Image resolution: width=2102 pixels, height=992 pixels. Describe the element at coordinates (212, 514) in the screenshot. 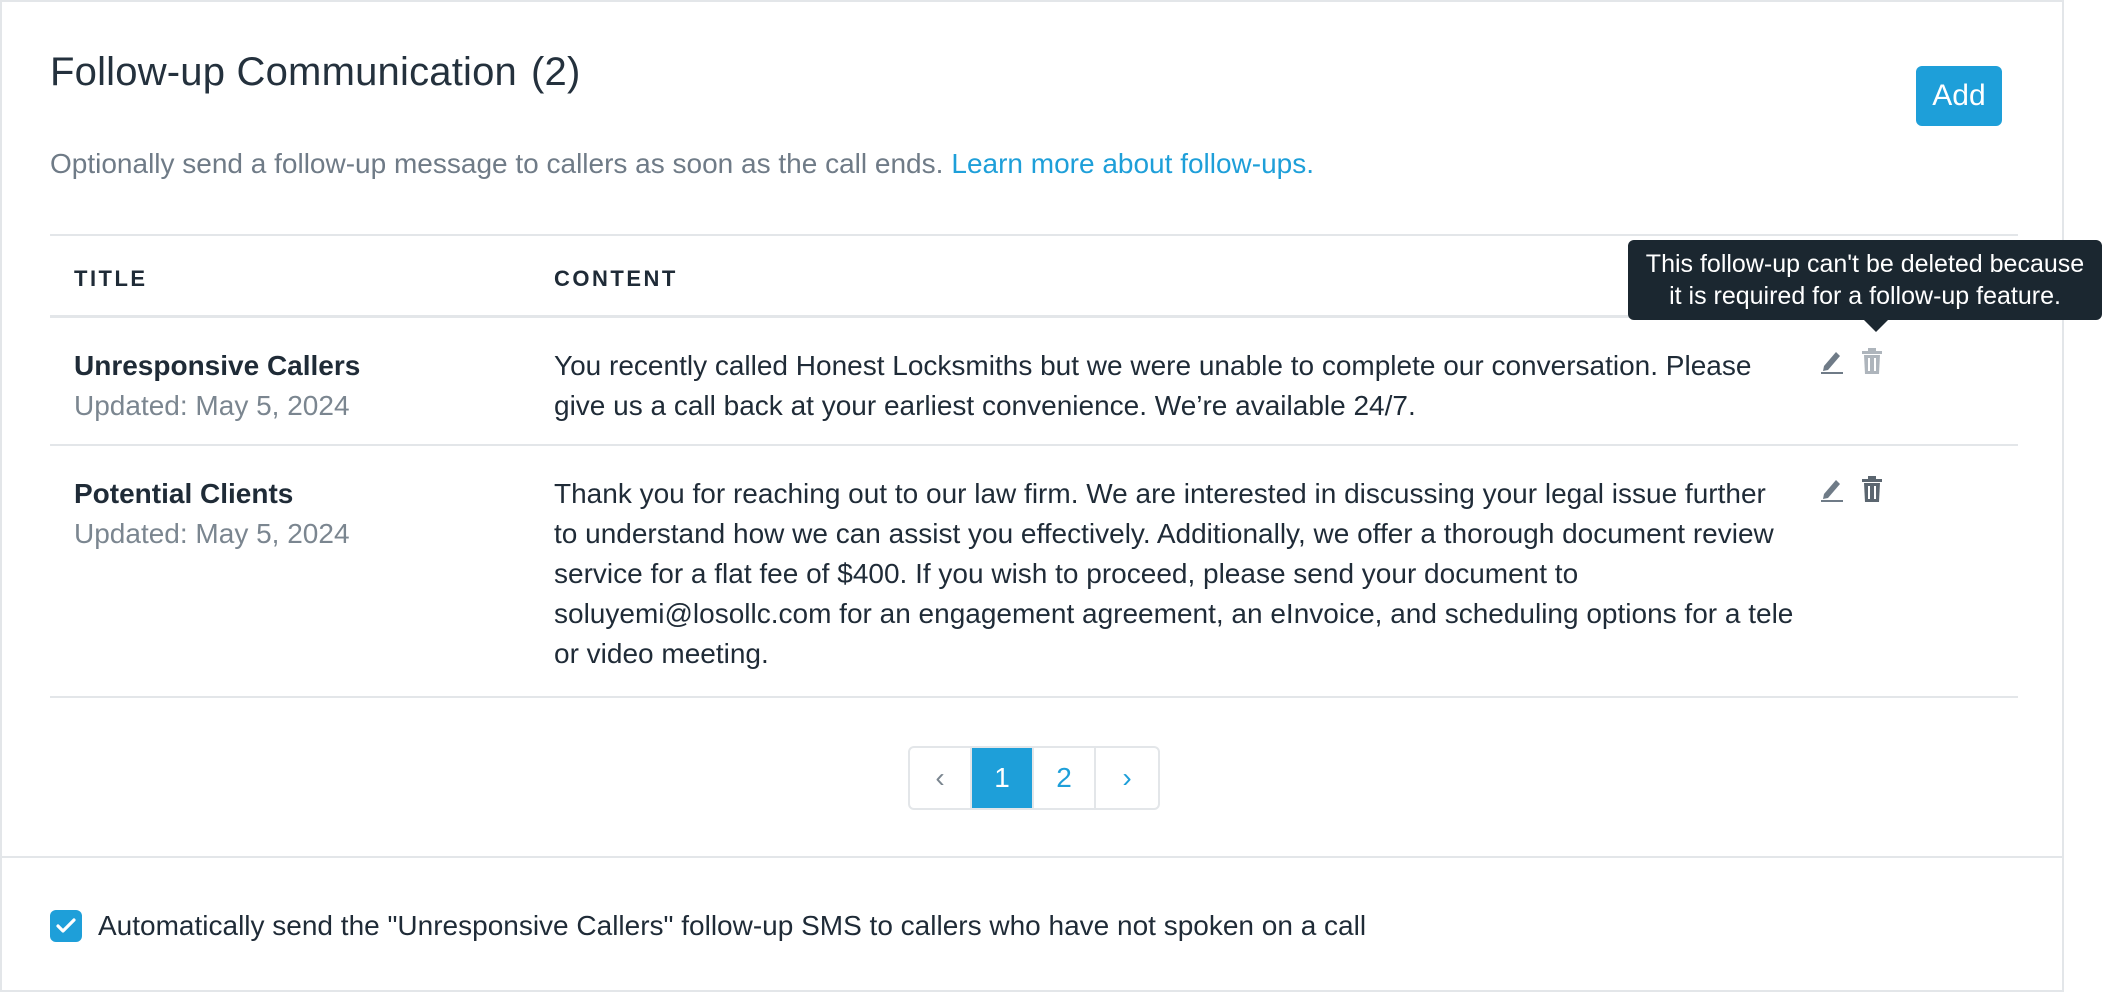

I see `row-title-cell: Potential Clients Updated: May 5, 2024` at that location.